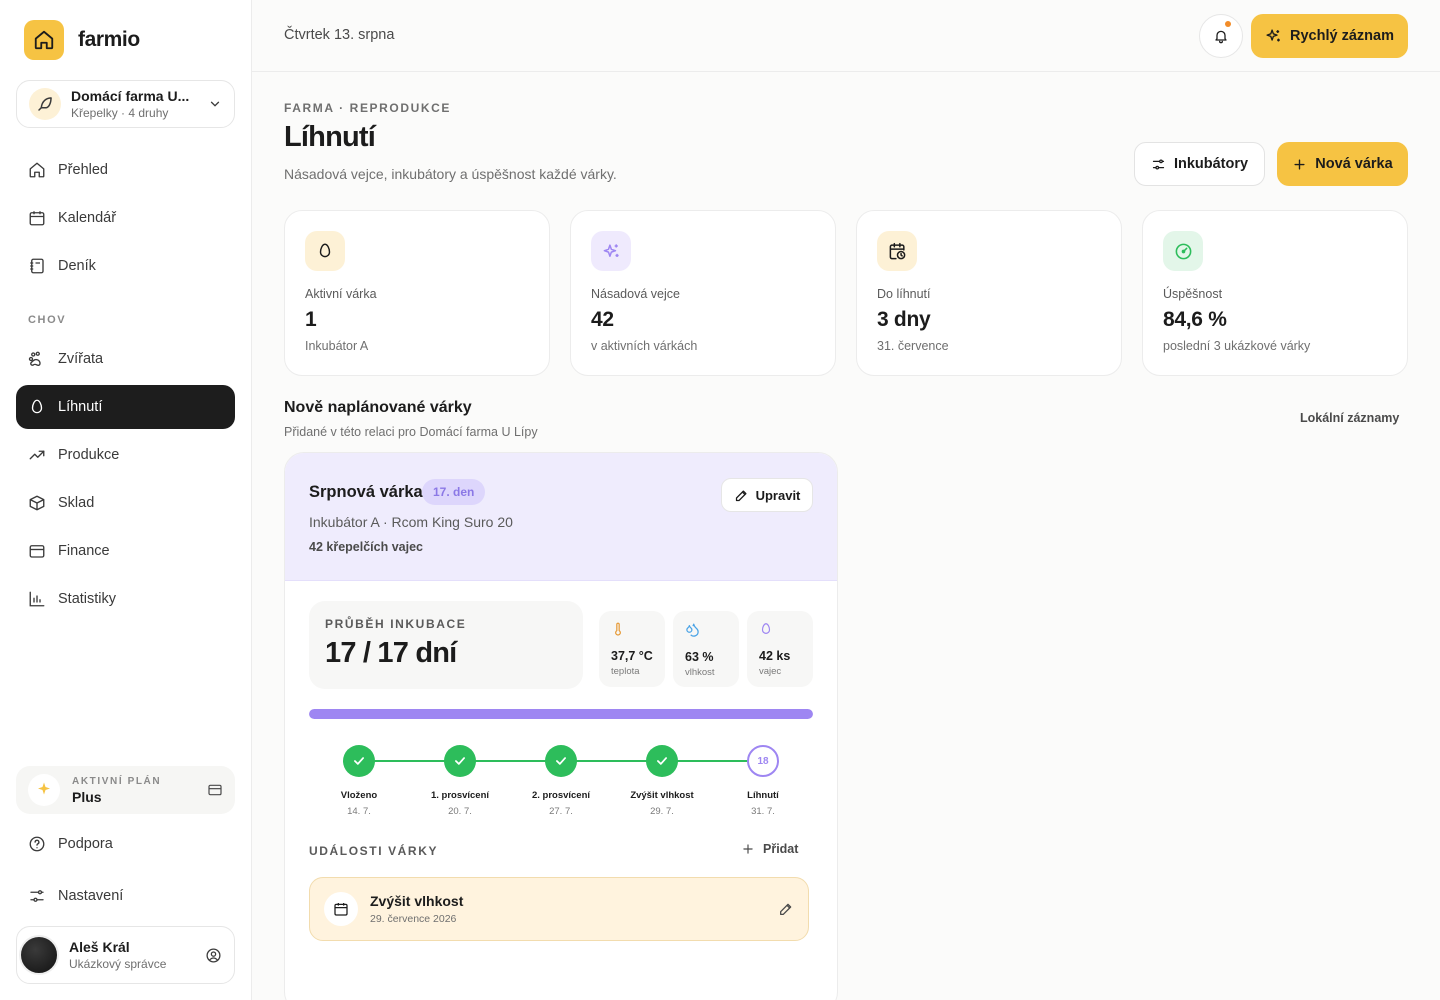 This screenshot has width=1440, height=1000. I want to click on nav-item-lihnuti: Líhnutí, so click(125, 407).